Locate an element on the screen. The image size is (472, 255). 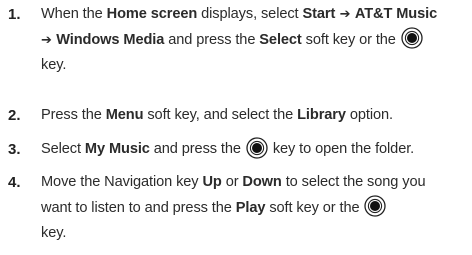
text-run: key to open the folder. is located at coordinates (341, 149).